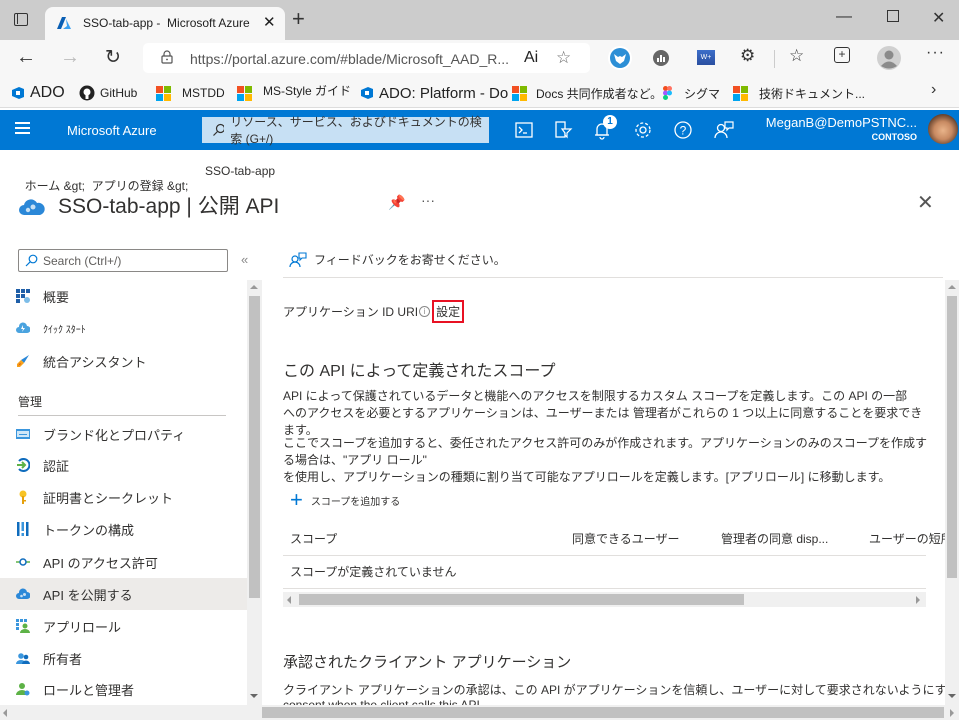  Describe the element at coordinates (427, 662) in the screenshot. I see `authorized-clients-title: 承認されたクライアント アプリケーション` at that location.